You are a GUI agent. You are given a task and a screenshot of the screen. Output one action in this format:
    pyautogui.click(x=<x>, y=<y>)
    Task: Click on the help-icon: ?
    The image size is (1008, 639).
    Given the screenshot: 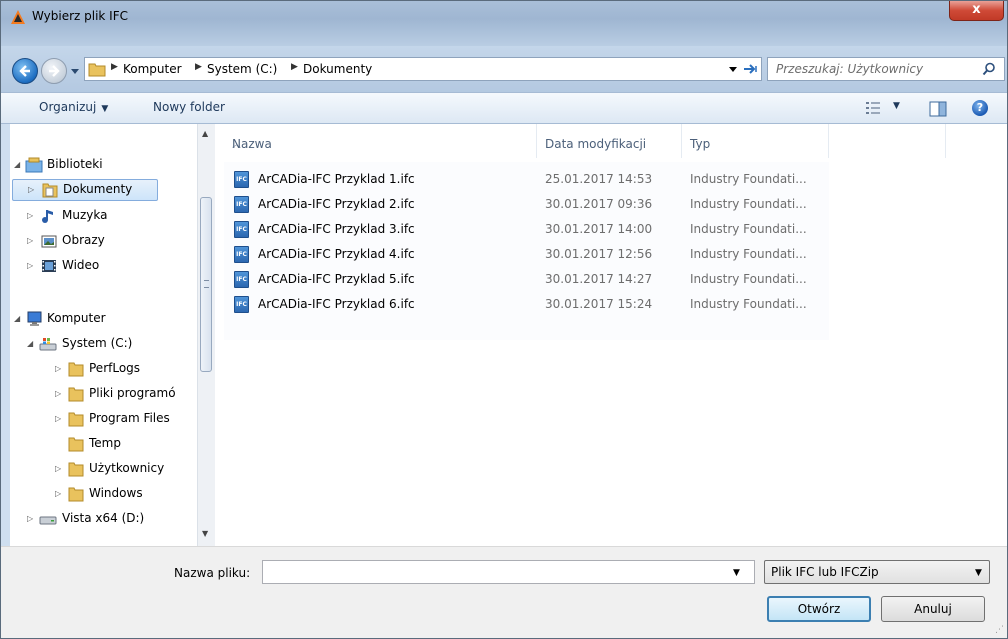 What is the action you would take?
    pyautogui.click(x=980, y=108)
    